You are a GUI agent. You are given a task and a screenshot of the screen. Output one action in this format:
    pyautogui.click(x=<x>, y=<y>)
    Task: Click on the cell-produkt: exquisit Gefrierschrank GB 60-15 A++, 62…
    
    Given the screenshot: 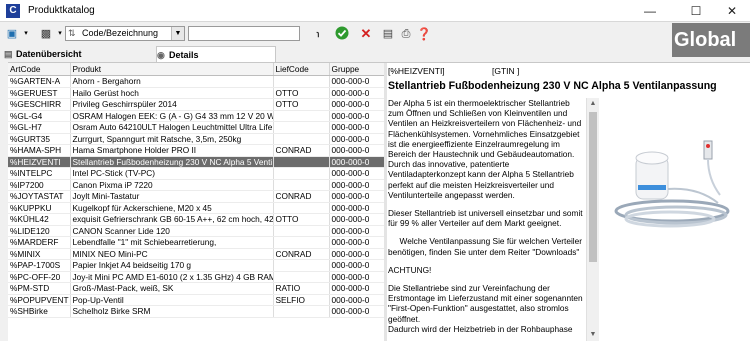 What is the action you would take?
    pyautogui.click(x=172, y=219)
    